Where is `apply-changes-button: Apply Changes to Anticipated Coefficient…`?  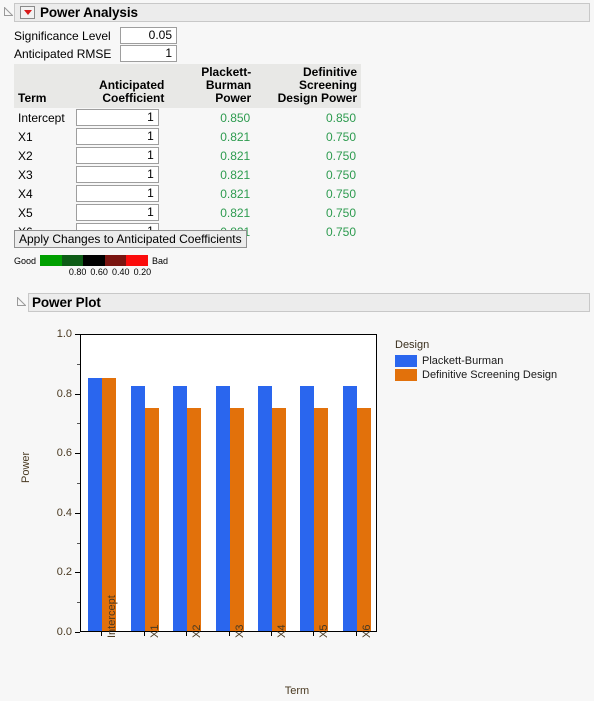
apply-changes-button: Apply Changes to Anticipated Coefficient… is located at coordinates (130, 239).